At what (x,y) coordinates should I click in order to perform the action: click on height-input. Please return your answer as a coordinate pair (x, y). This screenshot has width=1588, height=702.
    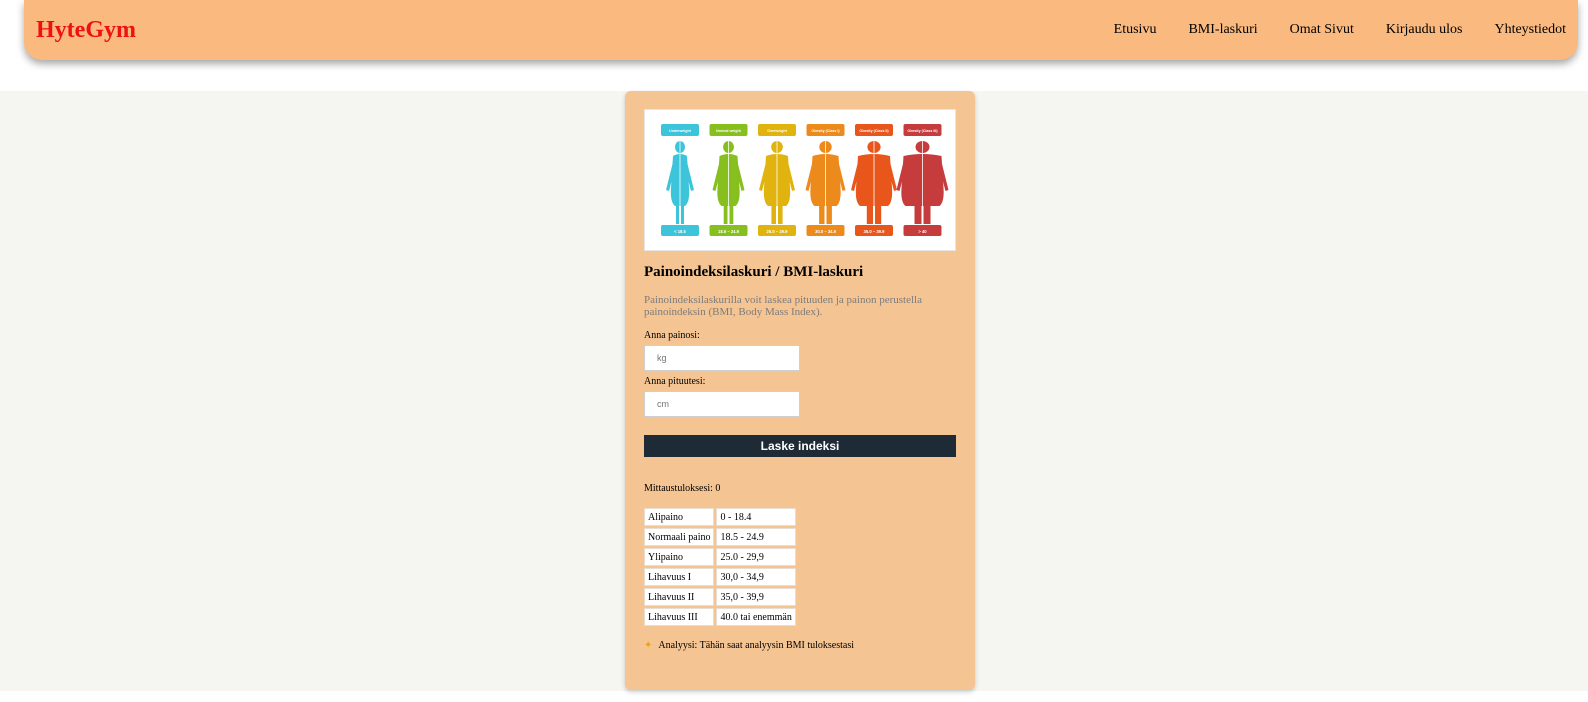
    Looking at the image, I should click on (722, 404).